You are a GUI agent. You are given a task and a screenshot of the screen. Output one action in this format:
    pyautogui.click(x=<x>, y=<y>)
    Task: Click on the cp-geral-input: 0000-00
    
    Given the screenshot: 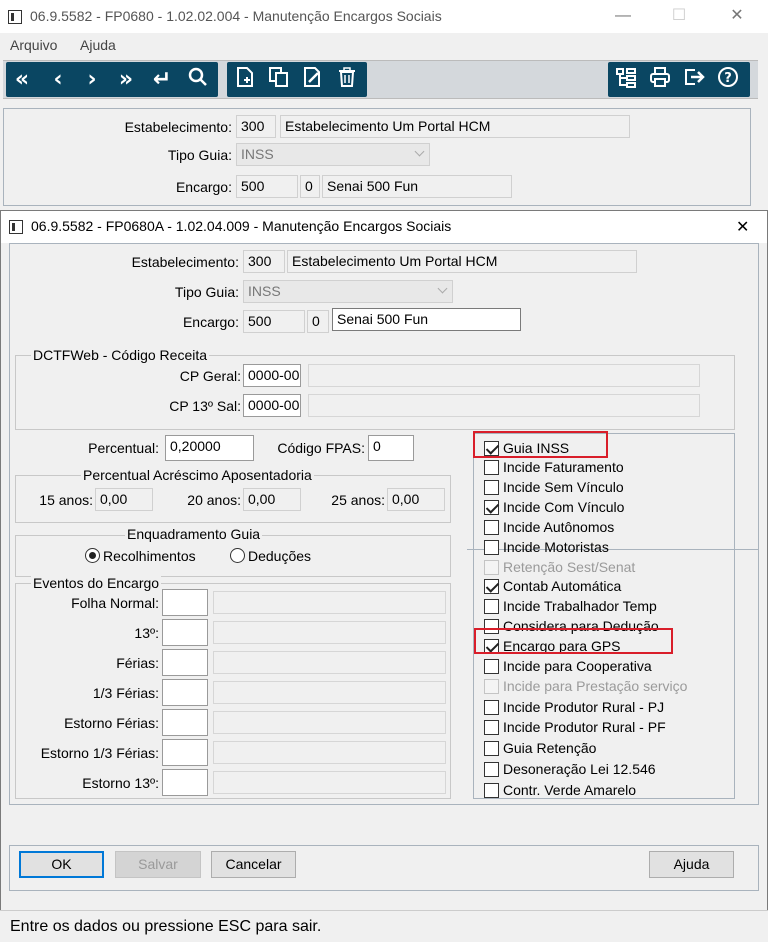 What is the action you would take?
    pyautogui.click(x=272, y=375)
    